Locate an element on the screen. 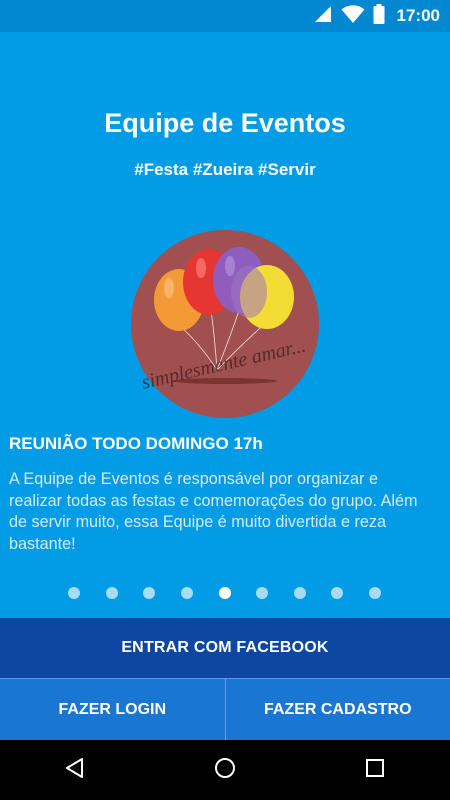  status-time: 17:00 is located at coordinates (418, 15).